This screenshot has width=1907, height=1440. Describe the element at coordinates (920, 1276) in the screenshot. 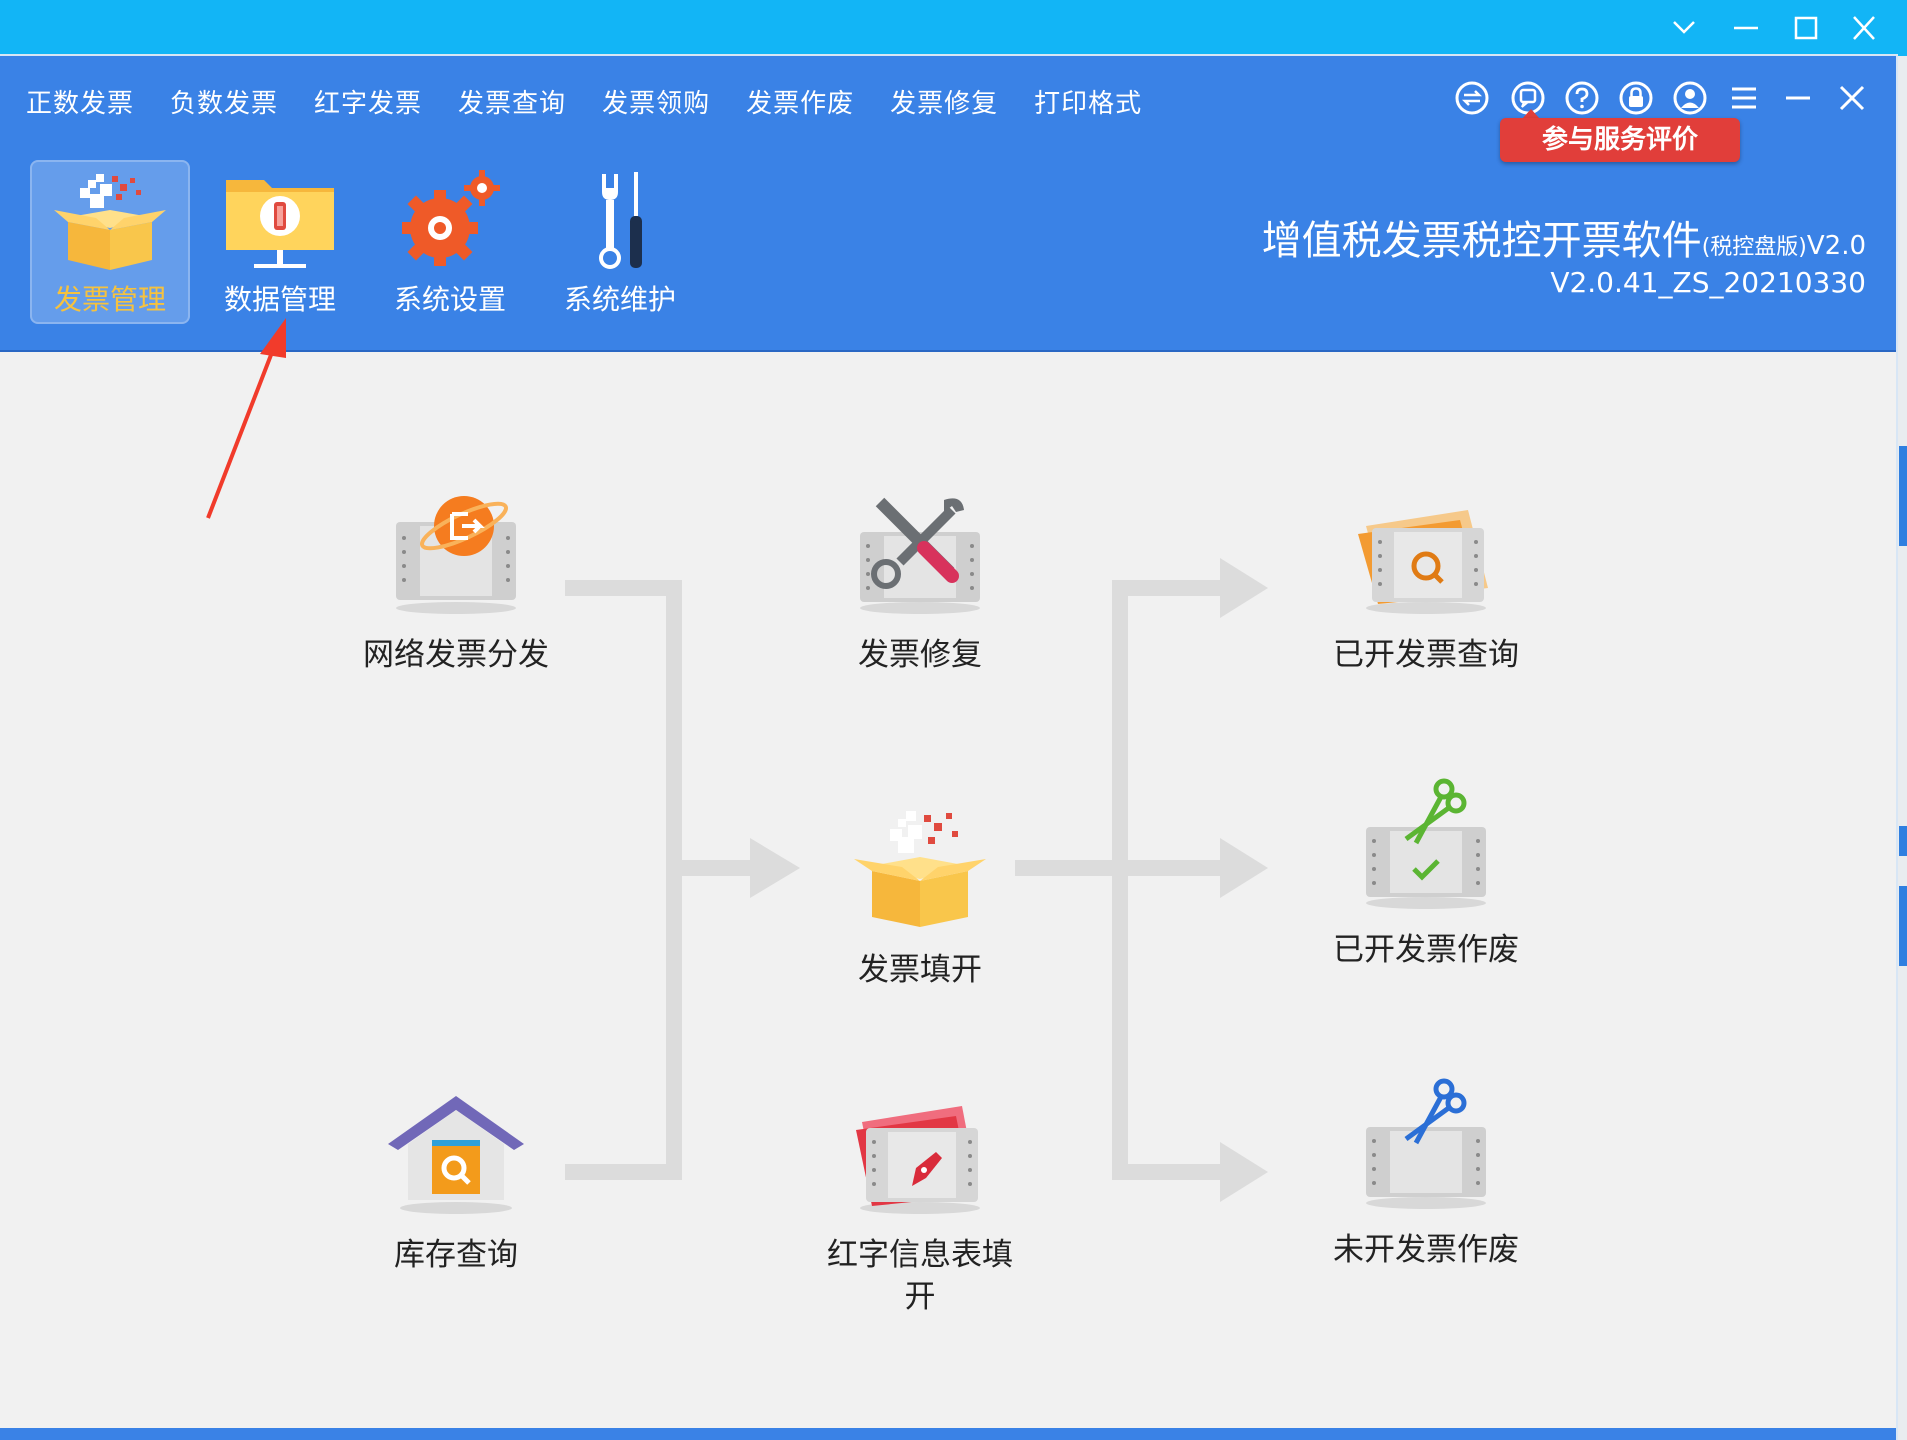

I see `flow-item-label: 红字信息表填开` at that location.